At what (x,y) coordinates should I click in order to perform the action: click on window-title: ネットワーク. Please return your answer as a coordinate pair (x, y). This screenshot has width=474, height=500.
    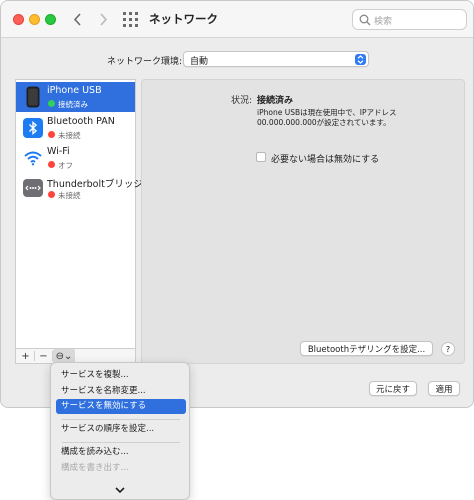
    Looking at the image, I should click on (183, 19).